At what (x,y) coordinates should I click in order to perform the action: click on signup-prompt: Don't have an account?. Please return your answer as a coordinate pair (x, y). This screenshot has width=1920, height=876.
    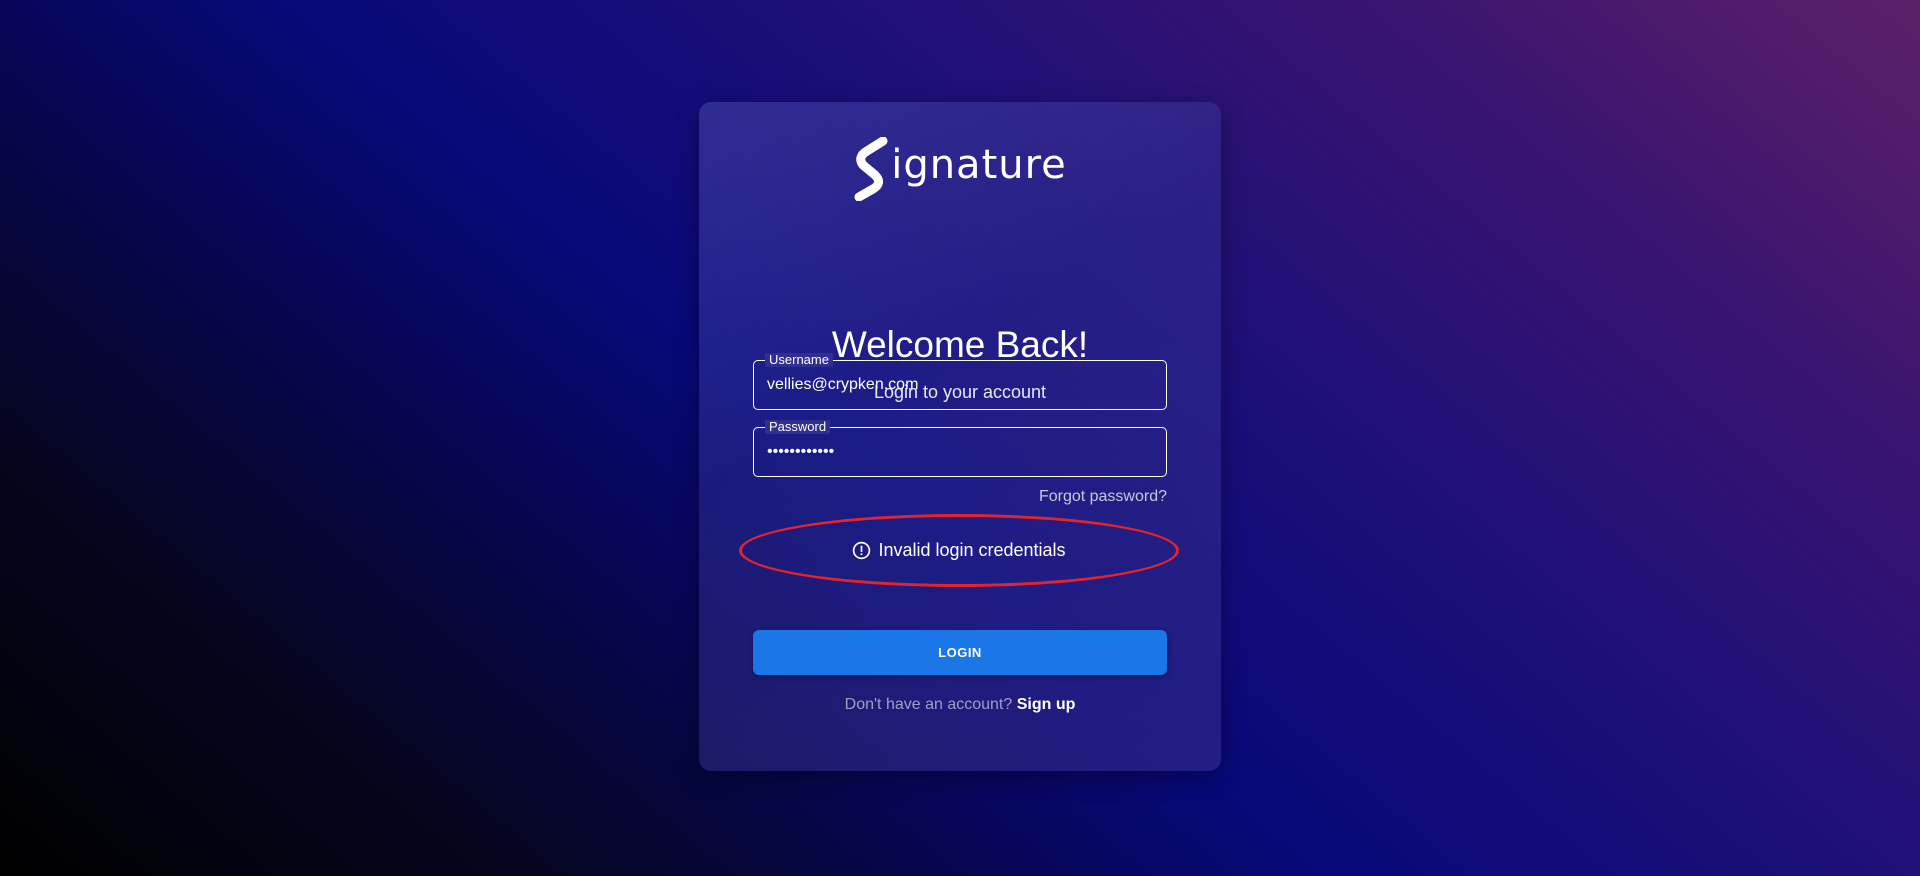
    Looking at the image, I should click on (930, 704).